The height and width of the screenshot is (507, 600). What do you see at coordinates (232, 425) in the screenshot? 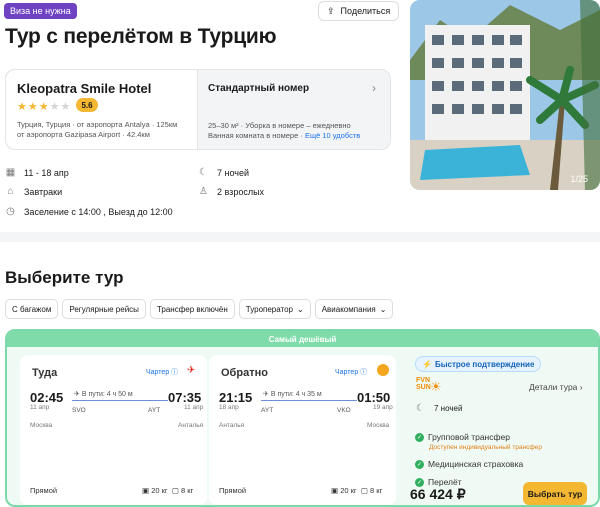
I see `departure-city: Анталья` at bounding box center [232, 425].